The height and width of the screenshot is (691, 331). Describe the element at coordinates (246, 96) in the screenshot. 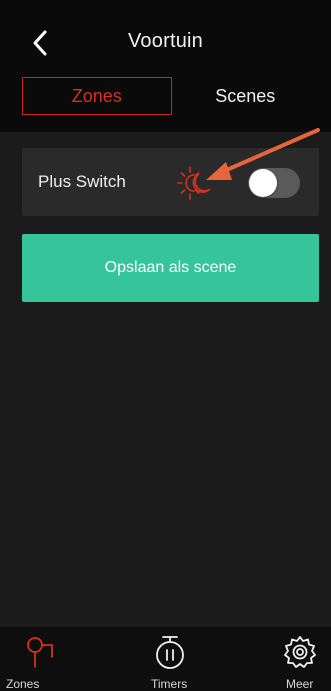

I see `tab-scenes: Scenes` at that location.